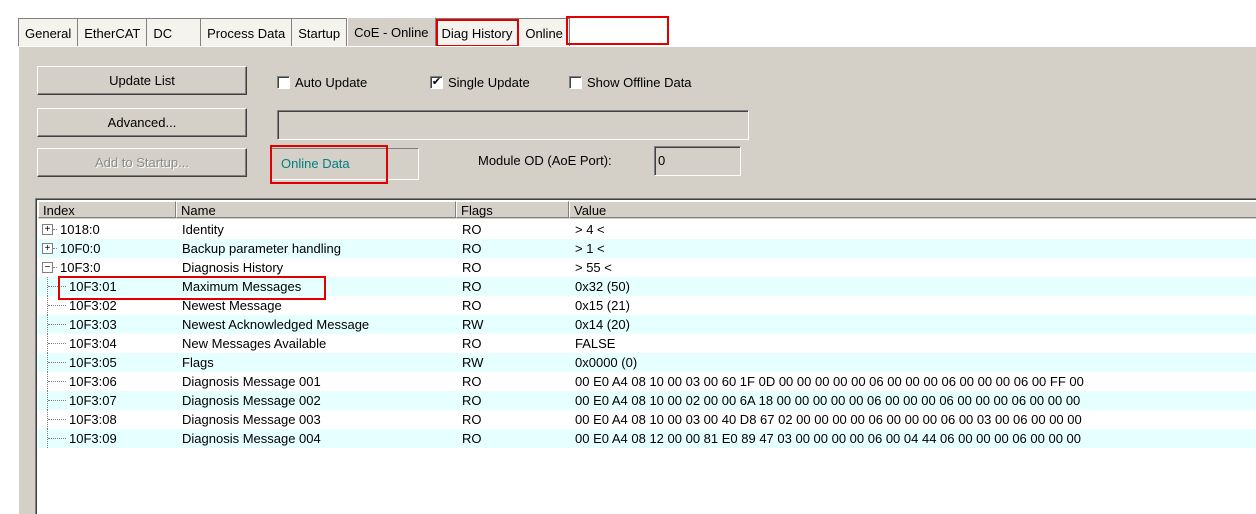 The height and width of the screenshot is (514, 1256). What do you see at coordinates (391, 32) in the screenshot?
I see `tab-coe-online: CoE - Online` at bounding box center [391, 32].